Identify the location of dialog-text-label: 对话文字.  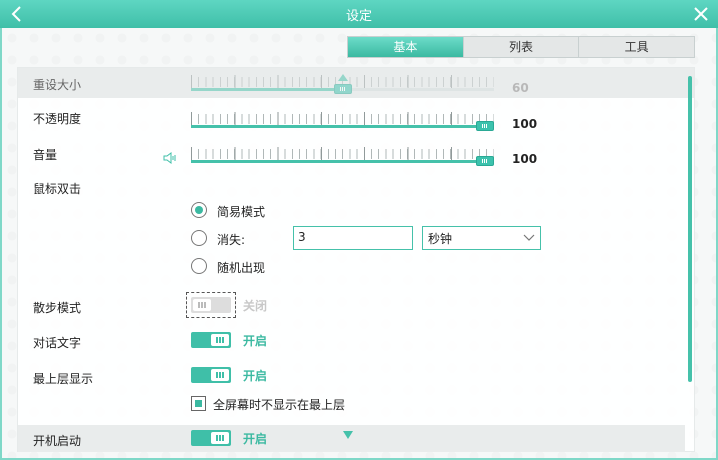
(57, 343).